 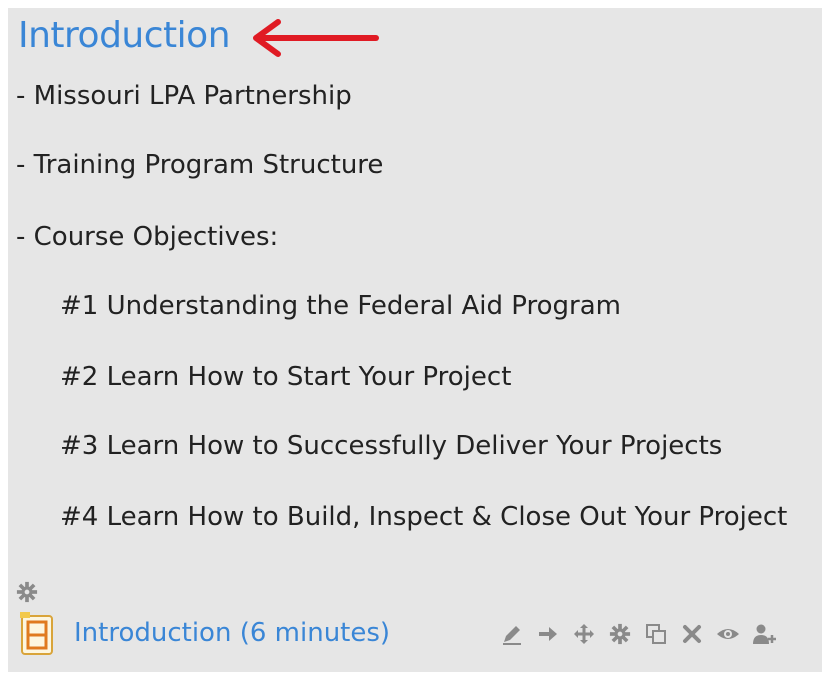 I want to click on move-right-icon, so click(x=548, y=634).